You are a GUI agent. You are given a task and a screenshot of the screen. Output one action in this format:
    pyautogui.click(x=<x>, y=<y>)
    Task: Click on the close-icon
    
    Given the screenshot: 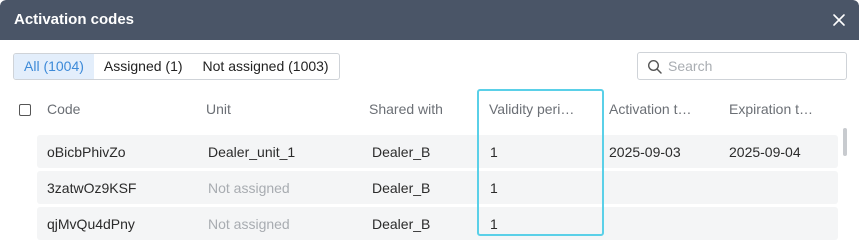 What is the action you would take?
    pyautogui.click(x=839, y=20)
    